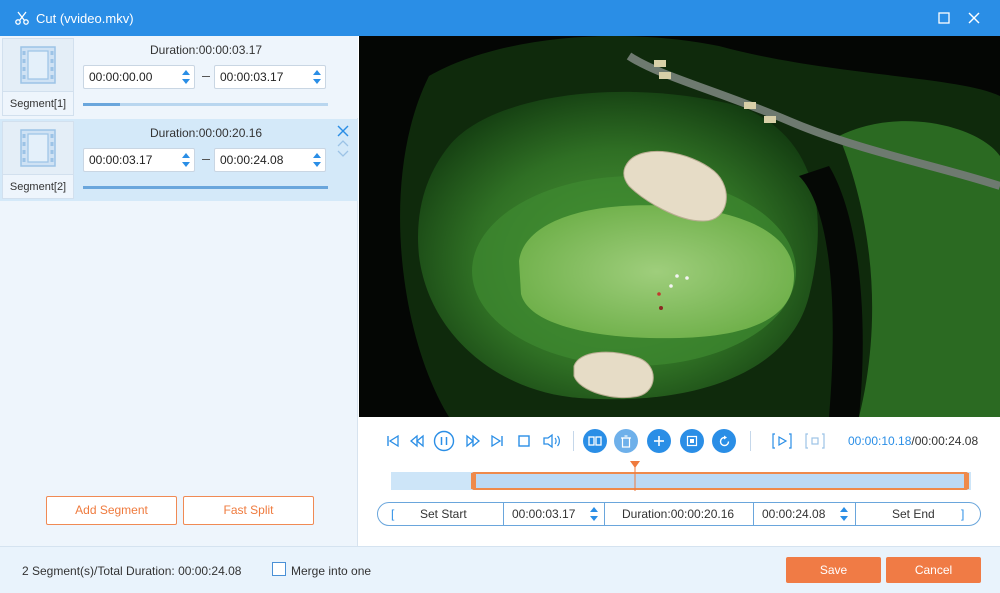  What do you see at coordinates (782, 441) in the screenshot?
I see `play-segment-icon` at bounding box center [782, 441].